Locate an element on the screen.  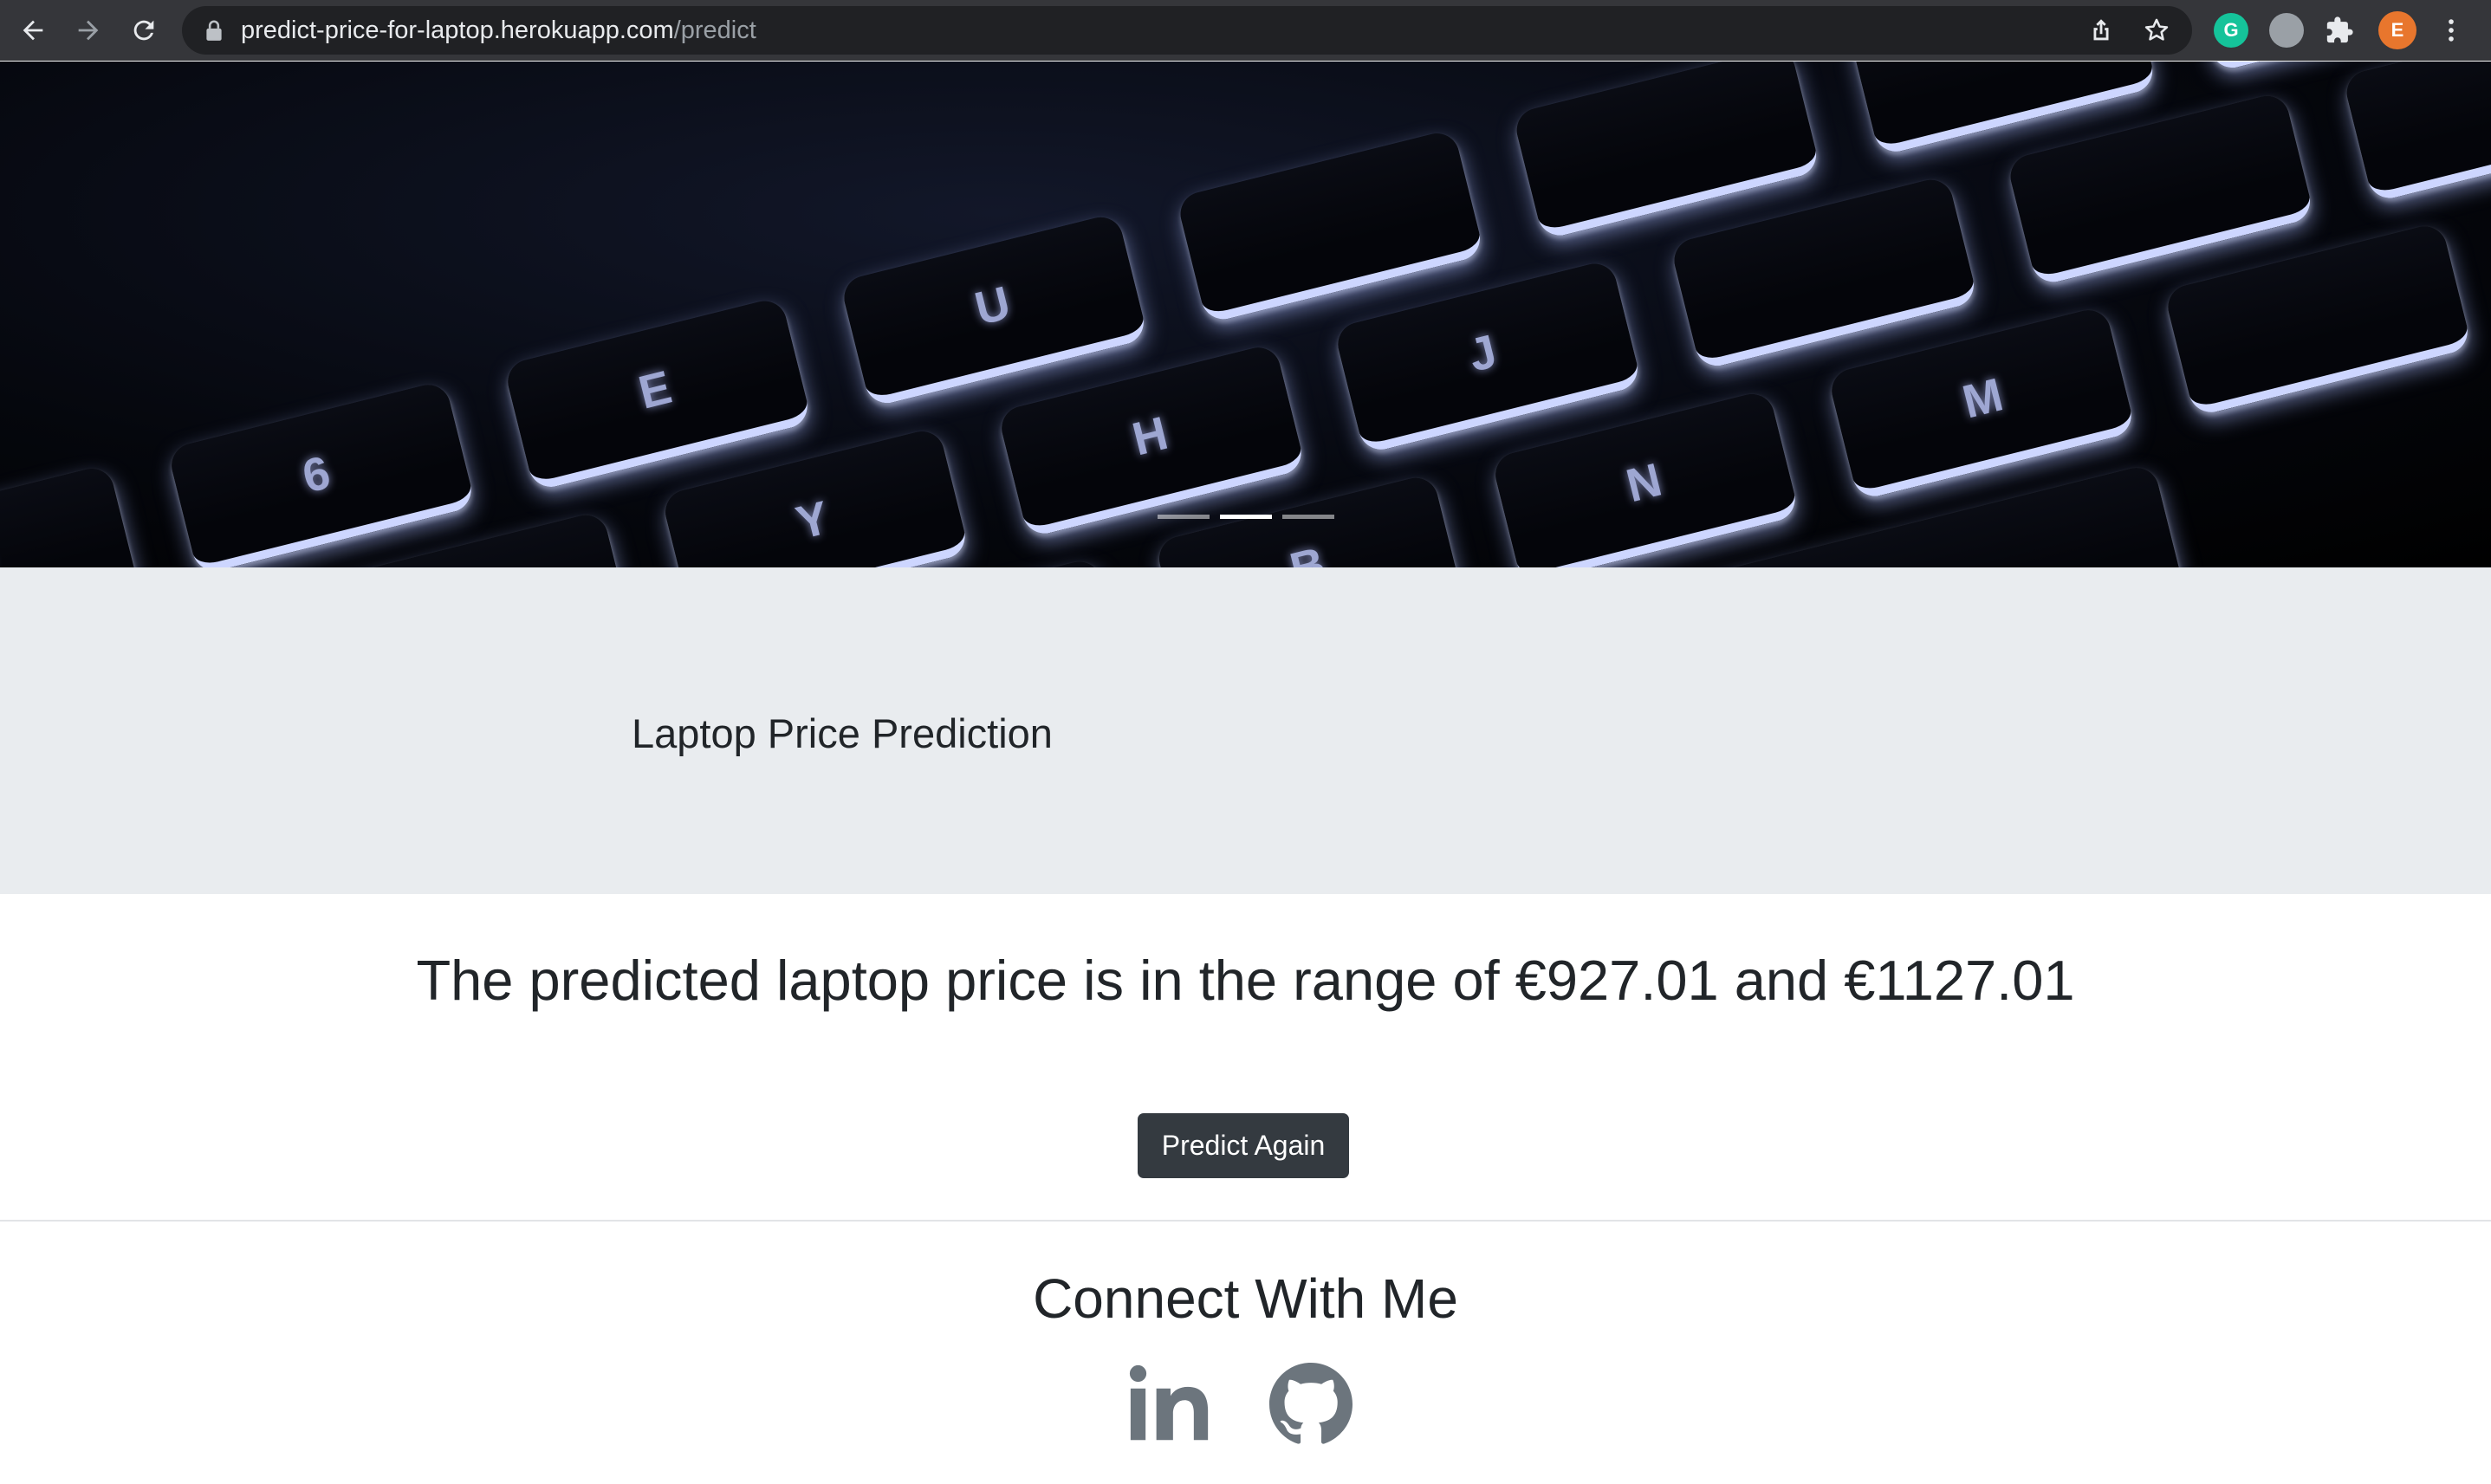
lock-icon is located at coordinates (214, 30).